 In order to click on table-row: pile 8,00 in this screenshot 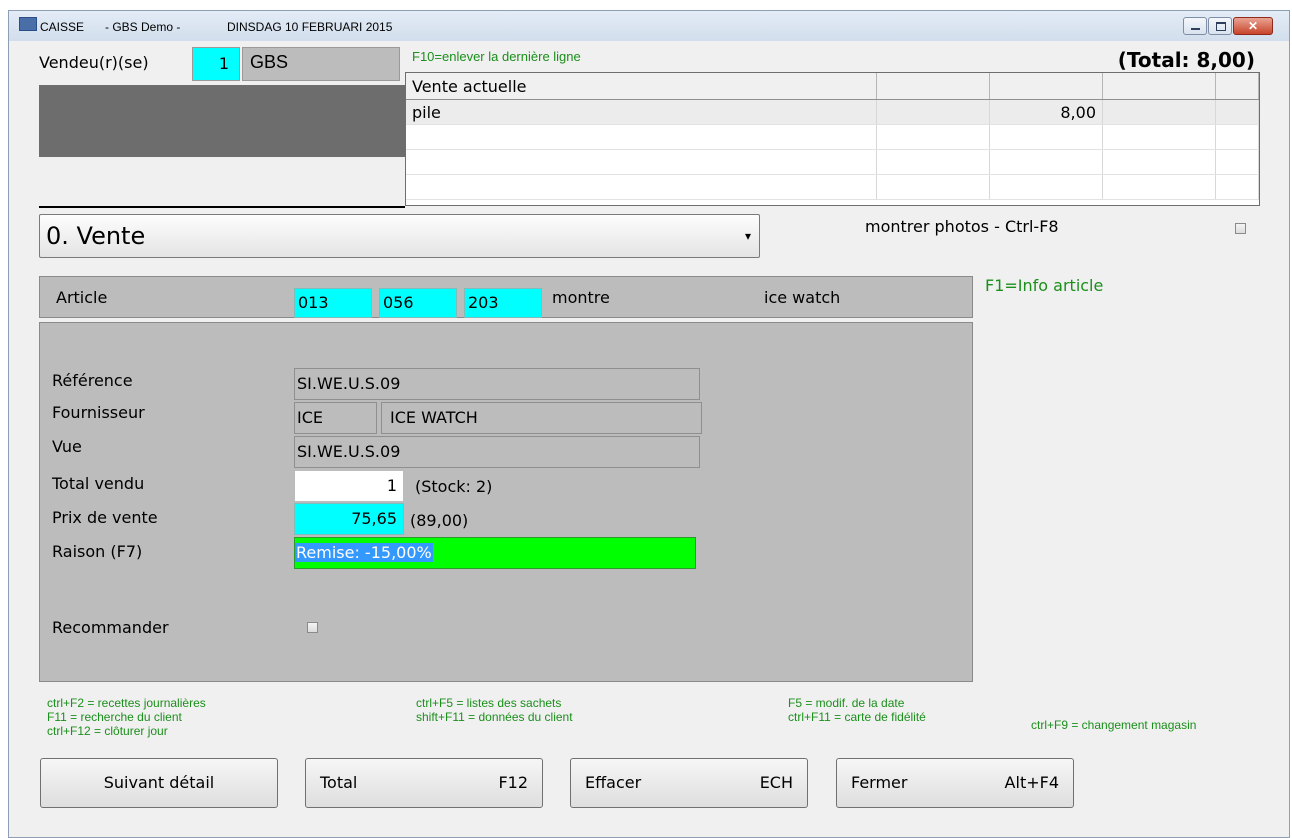, I will do `click(832, 112)`.